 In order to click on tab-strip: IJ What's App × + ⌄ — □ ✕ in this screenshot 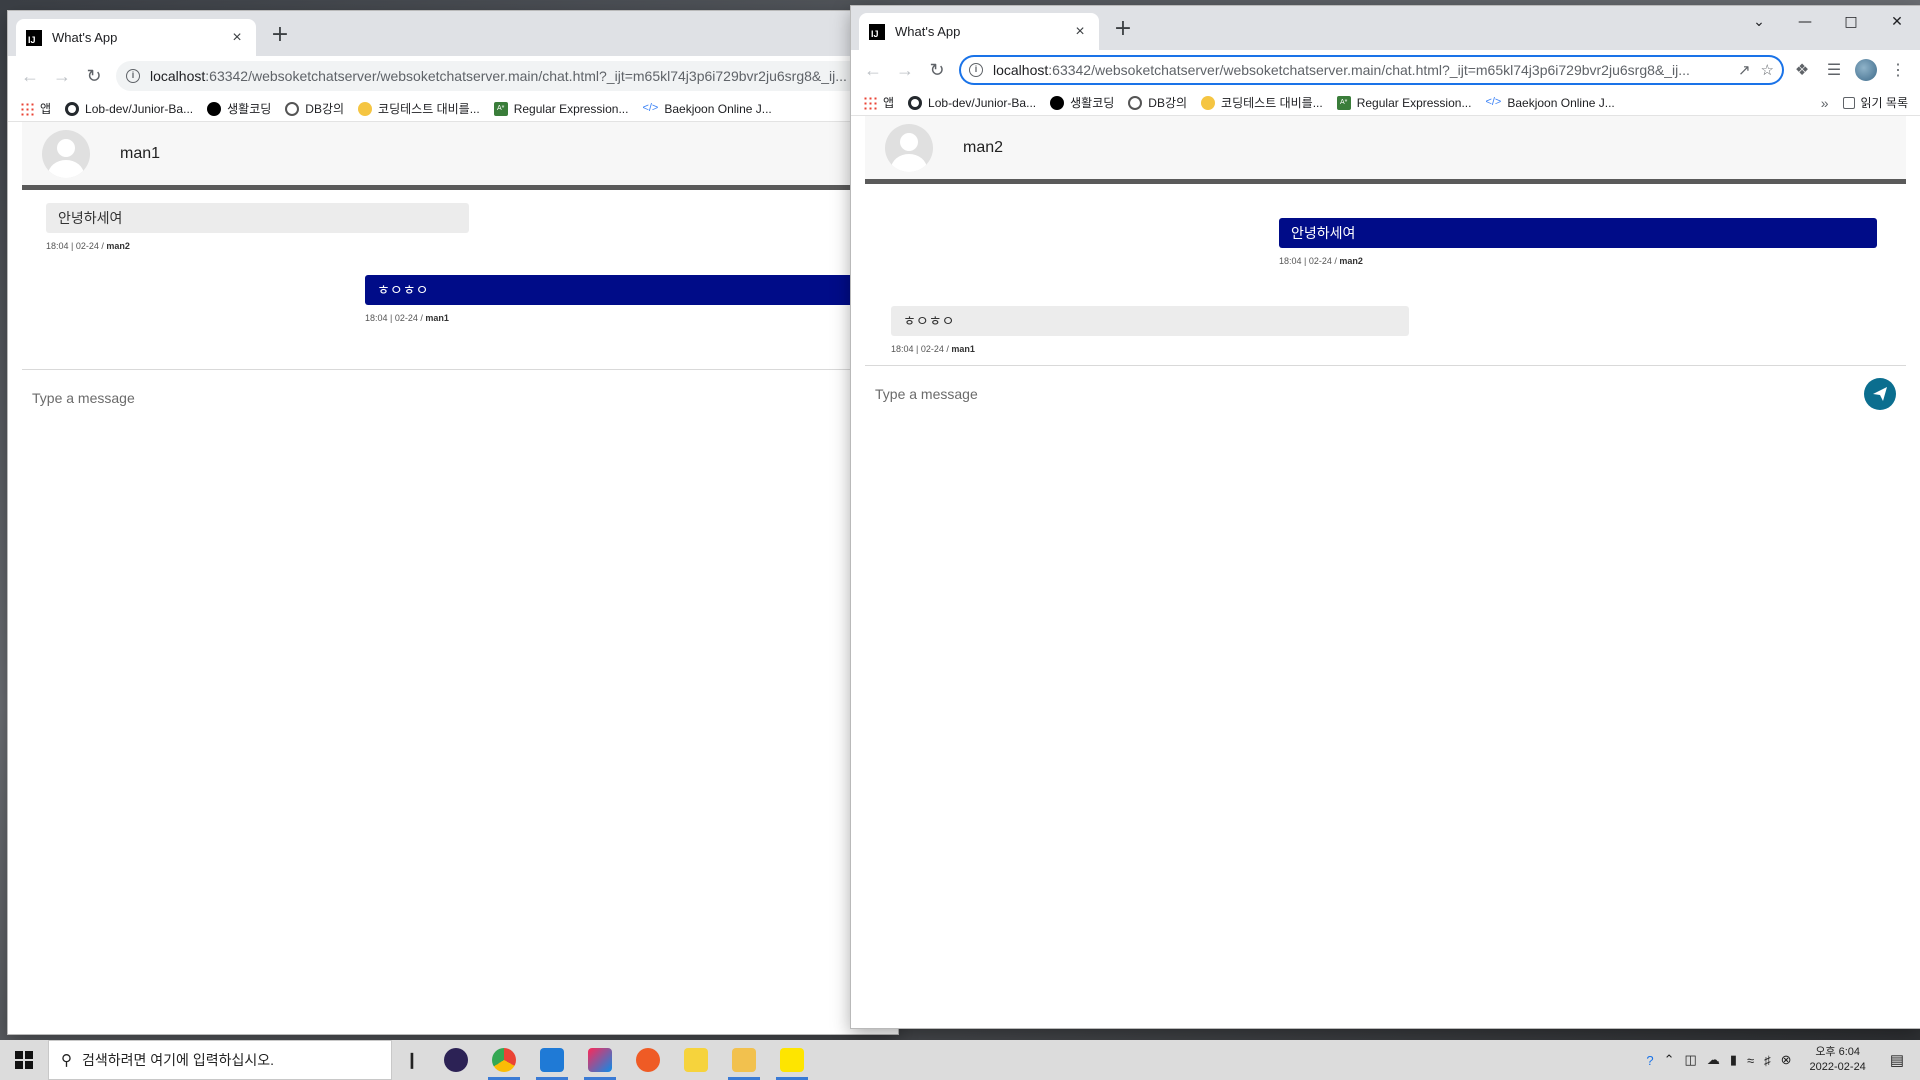, I will do `click(1385, 28)`.